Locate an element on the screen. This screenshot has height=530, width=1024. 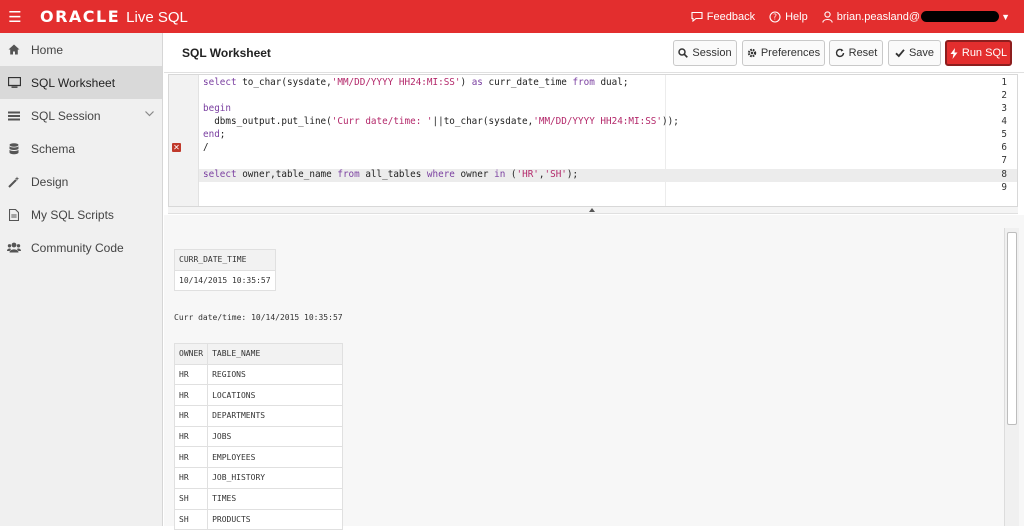
column-header: CURR_DATE_TIME is located at coordinates (225, 260).